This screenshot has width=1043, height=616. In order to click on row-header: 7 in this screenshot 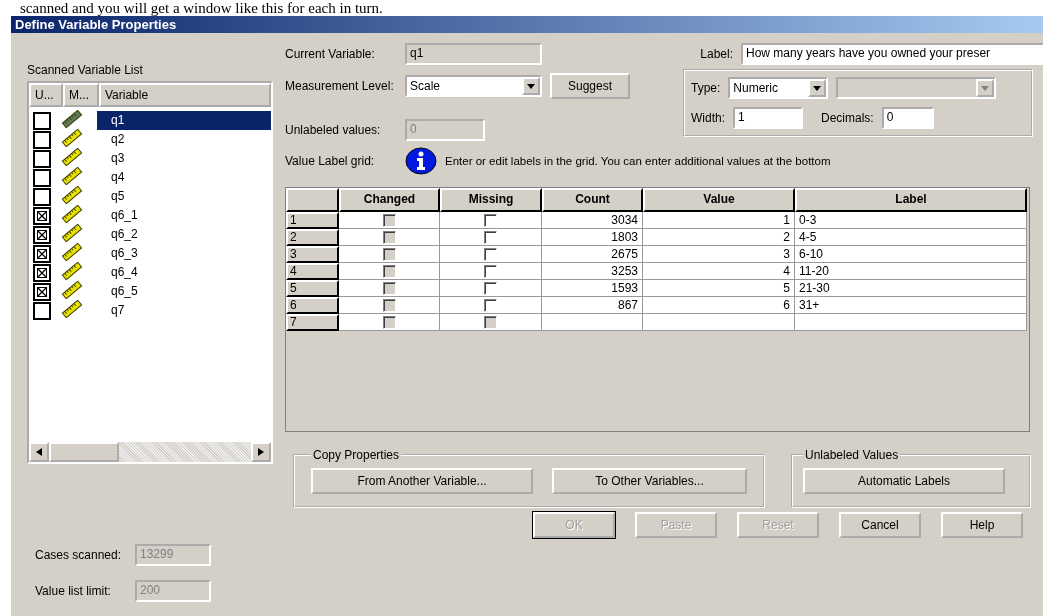, I will do `click(312, 322)`.